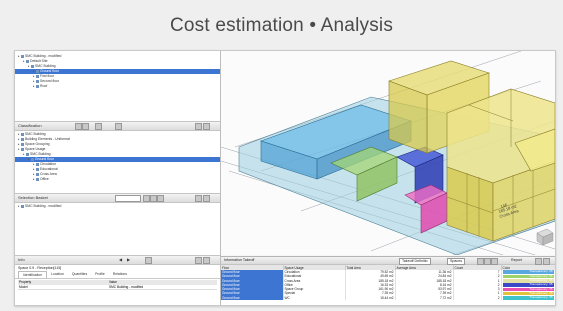 This screenshot has width=563, height=311. I want to click on tree-row: ▸ SMC Building - modified, so click(117, 206).